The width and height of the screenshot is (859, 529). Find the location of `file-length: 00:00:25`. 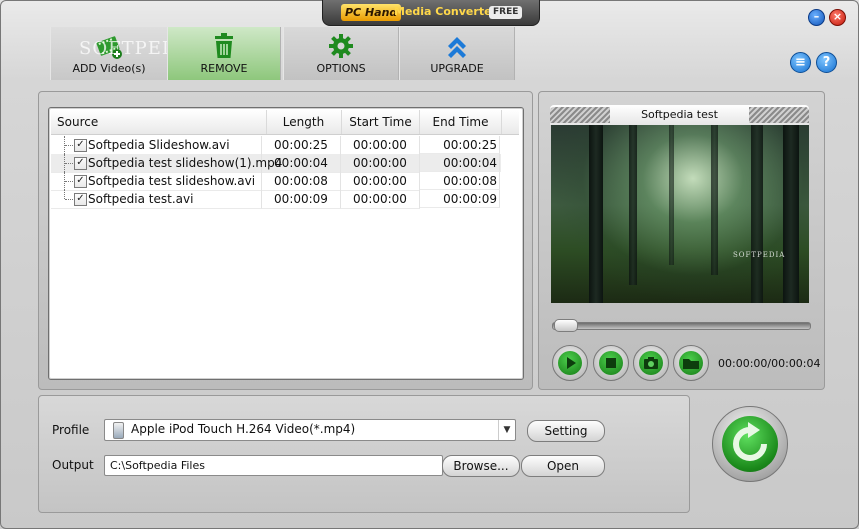

file-length: 00:00:25 is located at coordinates (301, 145).